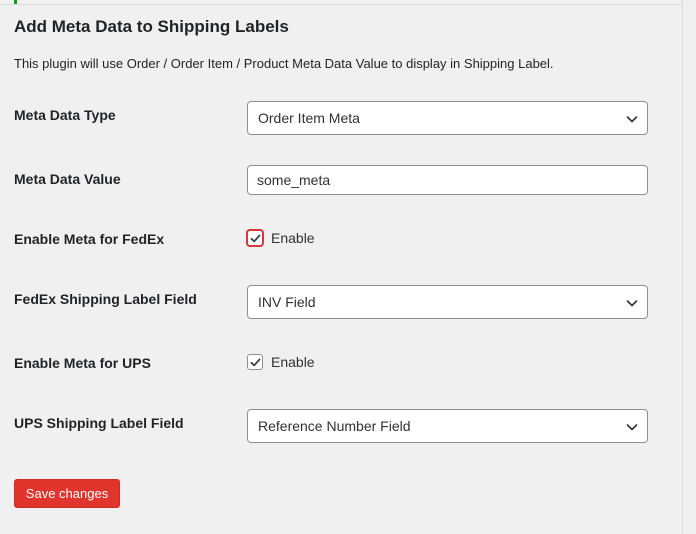 The image size is (696, 534). What do you see at coordinates (89, 239) in the screenshot?
I see `fedex-enable-label: Enable Meta for FedEx` at bounding box center [89, 239].